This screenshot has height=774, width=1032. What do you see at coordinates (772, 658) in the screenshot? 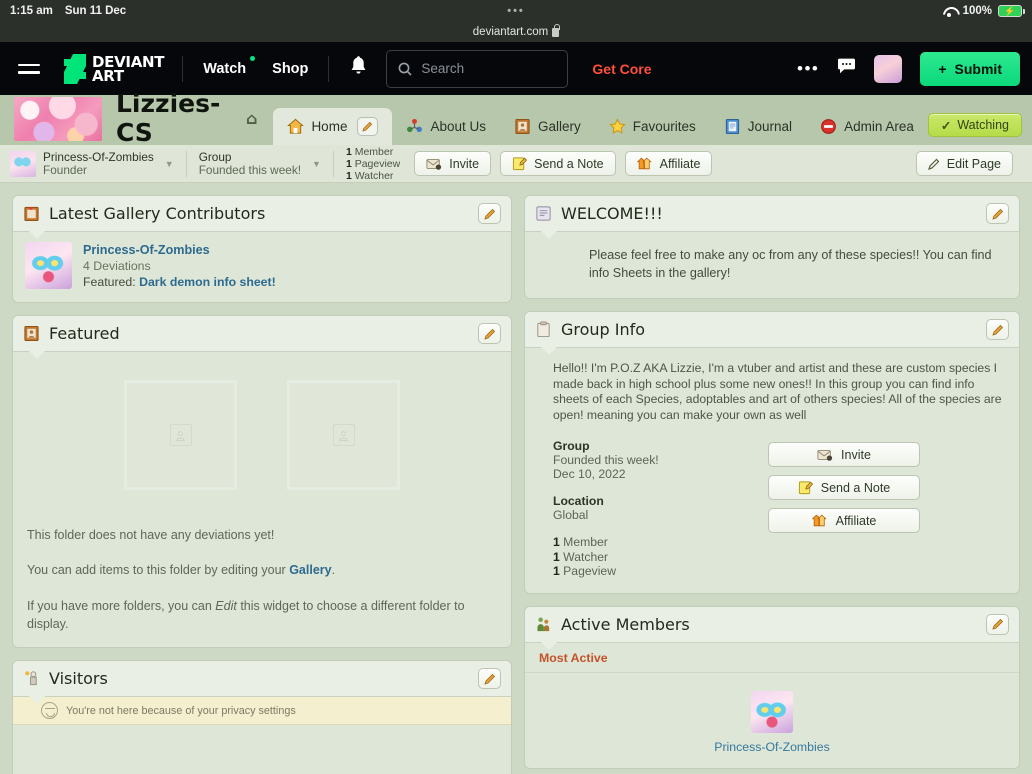
I see `most-active-label: Most Active` at bounding box center [772, 658].